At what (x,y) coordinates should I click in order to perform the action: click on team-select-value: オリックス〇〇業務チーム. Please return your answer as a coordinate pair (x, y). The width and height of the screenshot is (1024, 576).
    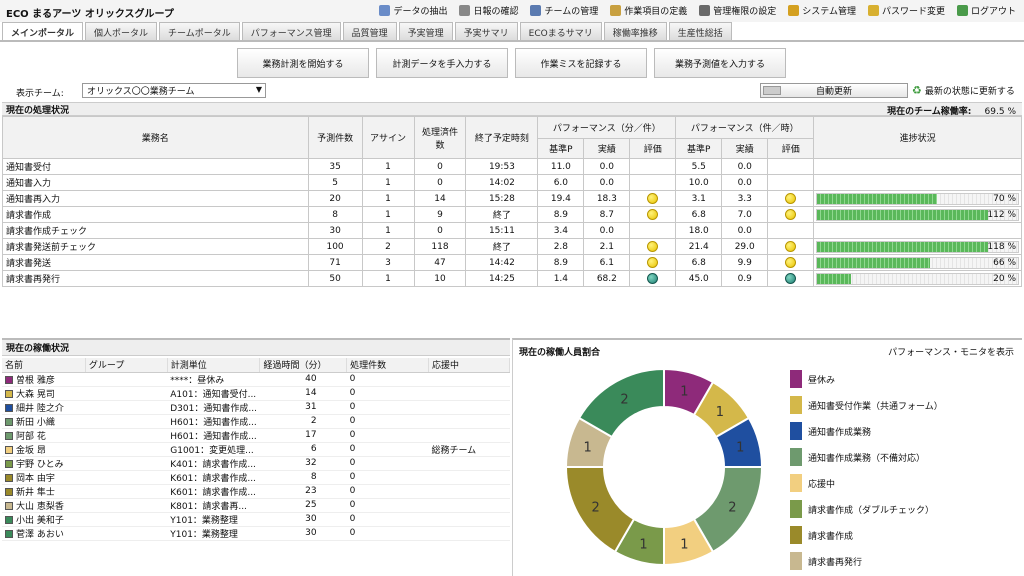
    Looking at the image, I should click on (141, 92).